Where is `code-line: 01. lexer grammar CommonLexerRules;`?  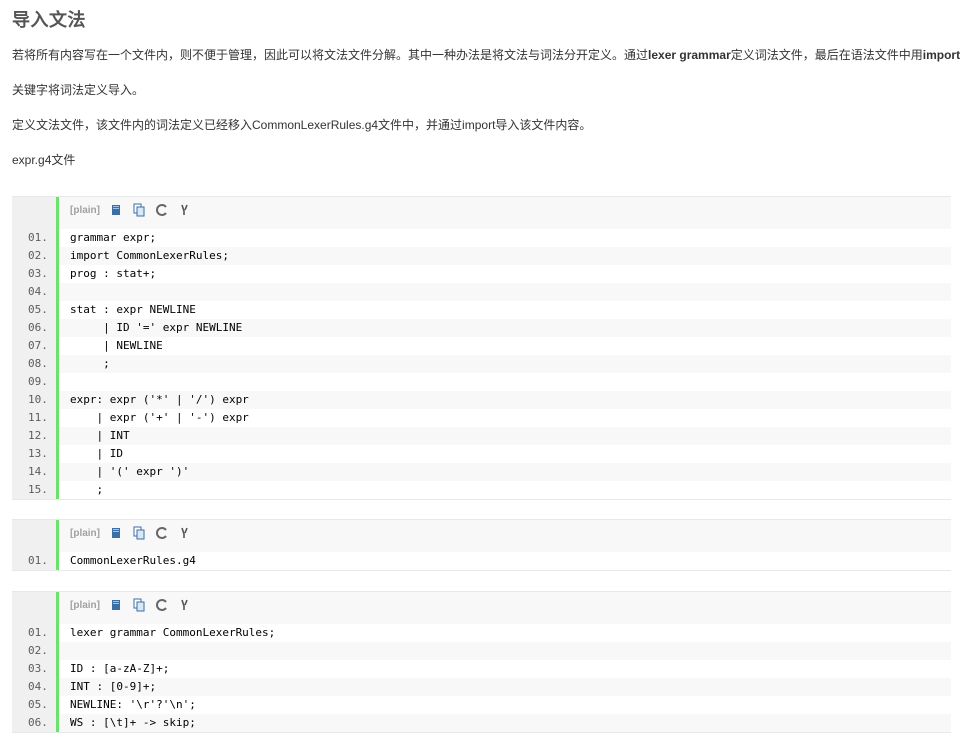 code-line: 01. lexer grammar CommonLexerRules; is located at coordinates (481, 633).